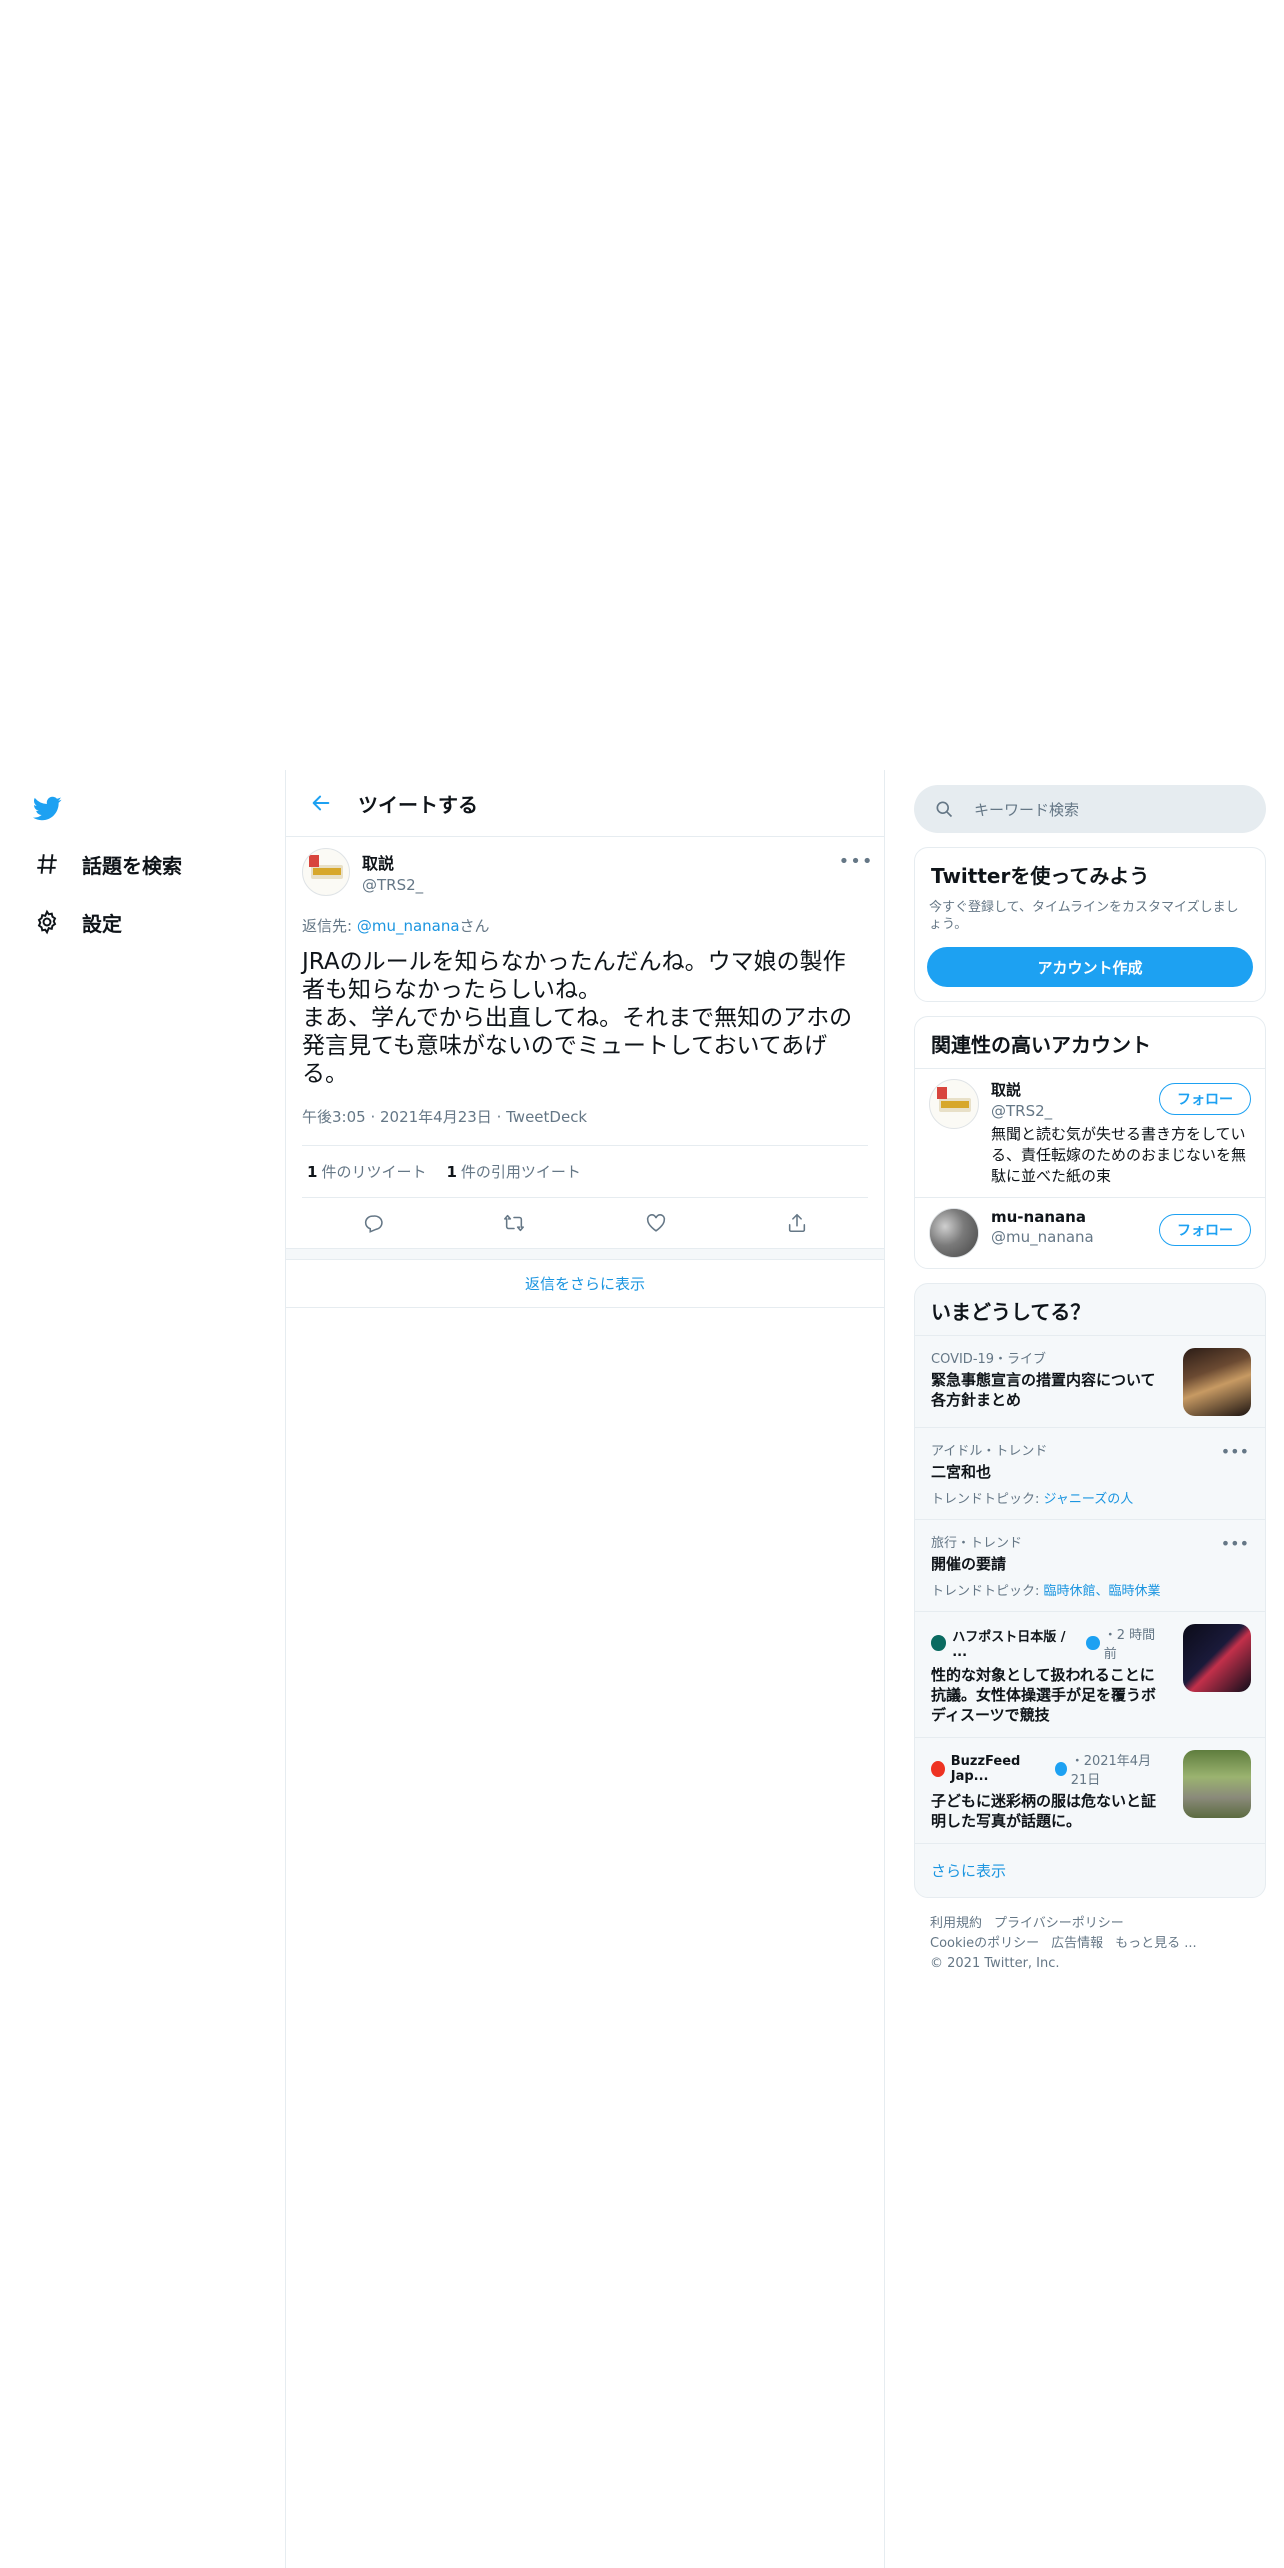 The height and width of the screenshot is (2568, 1284). I want to click on footer-link-cookies: Cookieのポリシー, so click(984, 1944).